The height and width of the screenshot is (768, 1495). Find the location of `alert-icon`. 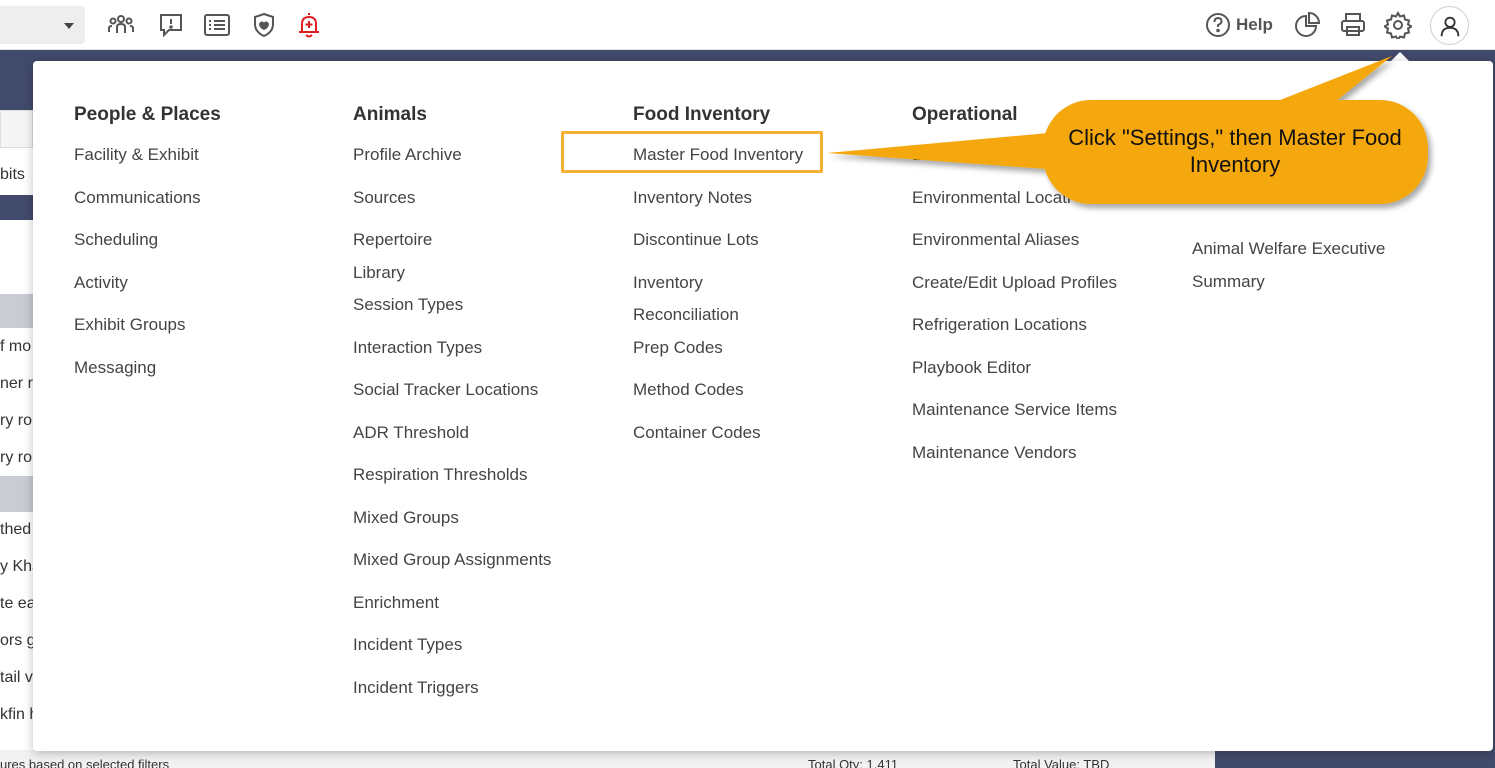

alert-icon is located at coordinates (171, 25).